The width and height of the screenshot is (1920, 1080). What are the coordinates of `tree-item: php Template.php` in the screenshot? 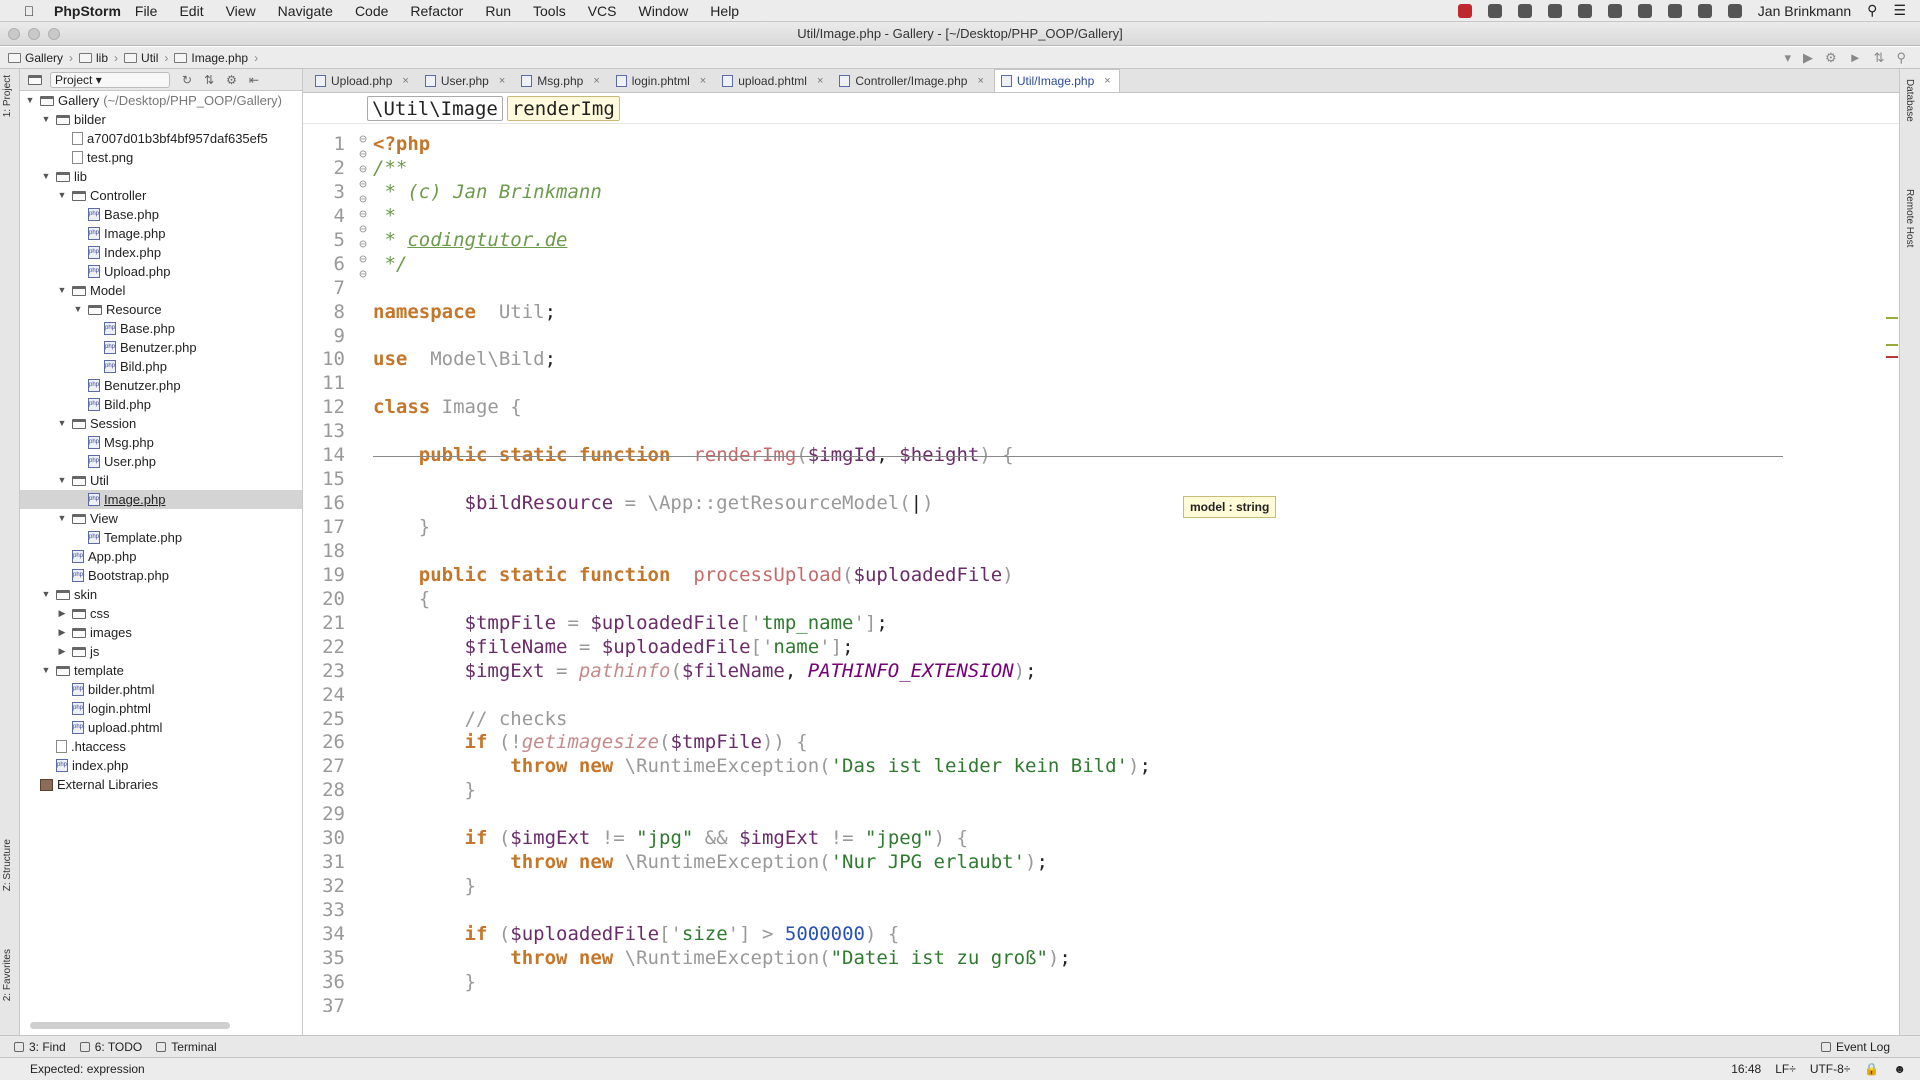 It's located at (161, 537).